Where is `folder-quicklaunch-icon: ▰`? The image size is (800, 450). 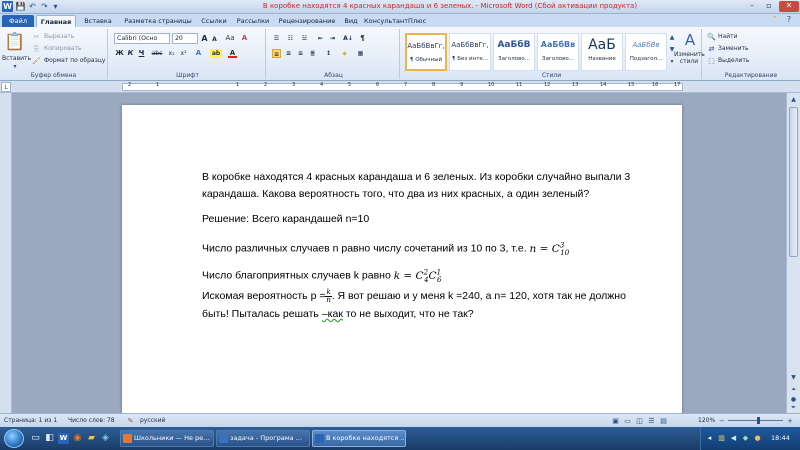
folder-quicklaunch-icon: ▰ is located at coordinates (91, 438).